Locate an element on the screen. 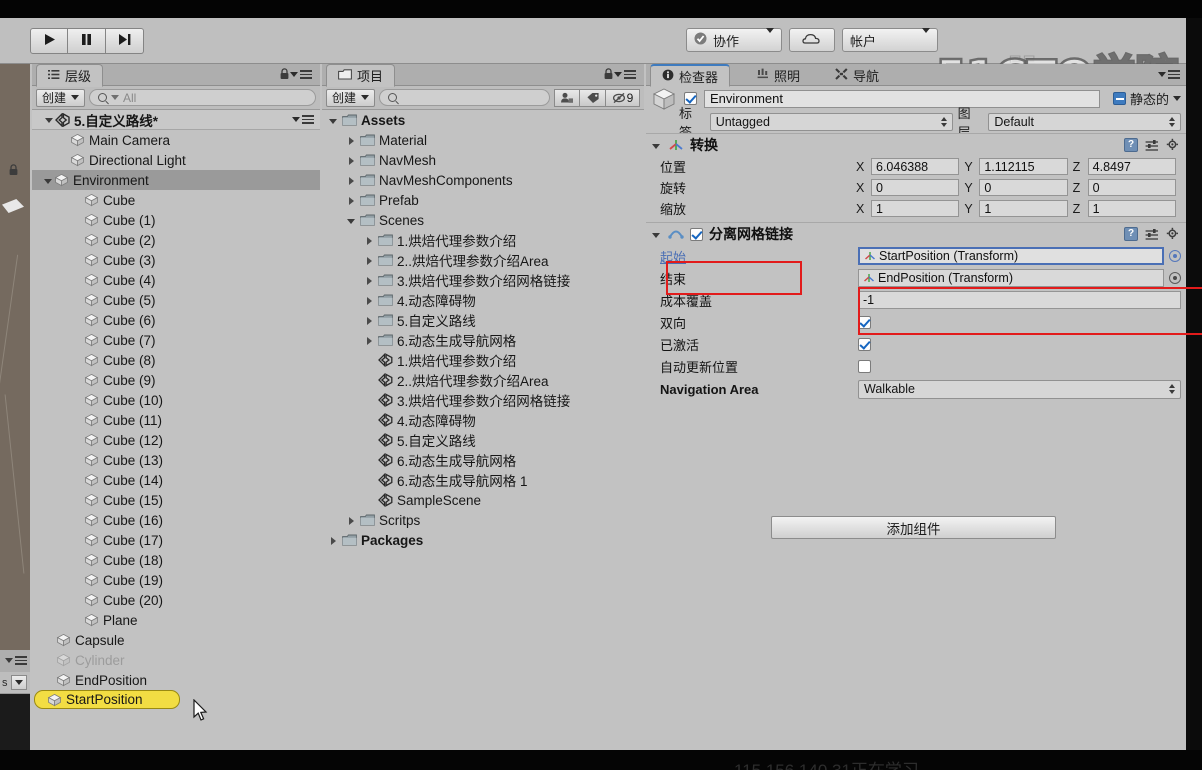 This screenshot has width=1202, height=770. play-button is located at coordinates (49, 41).